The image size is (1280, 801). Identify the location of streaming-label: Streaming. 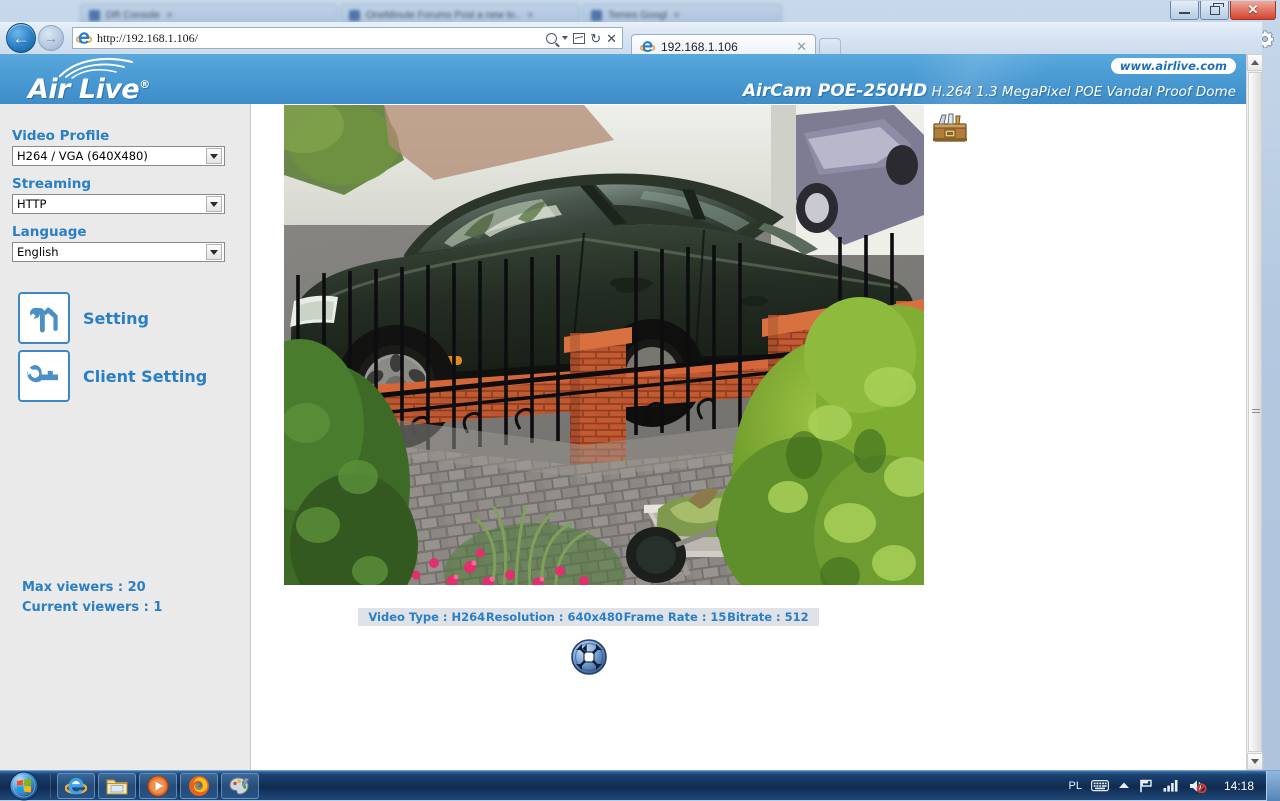
(131, 184).